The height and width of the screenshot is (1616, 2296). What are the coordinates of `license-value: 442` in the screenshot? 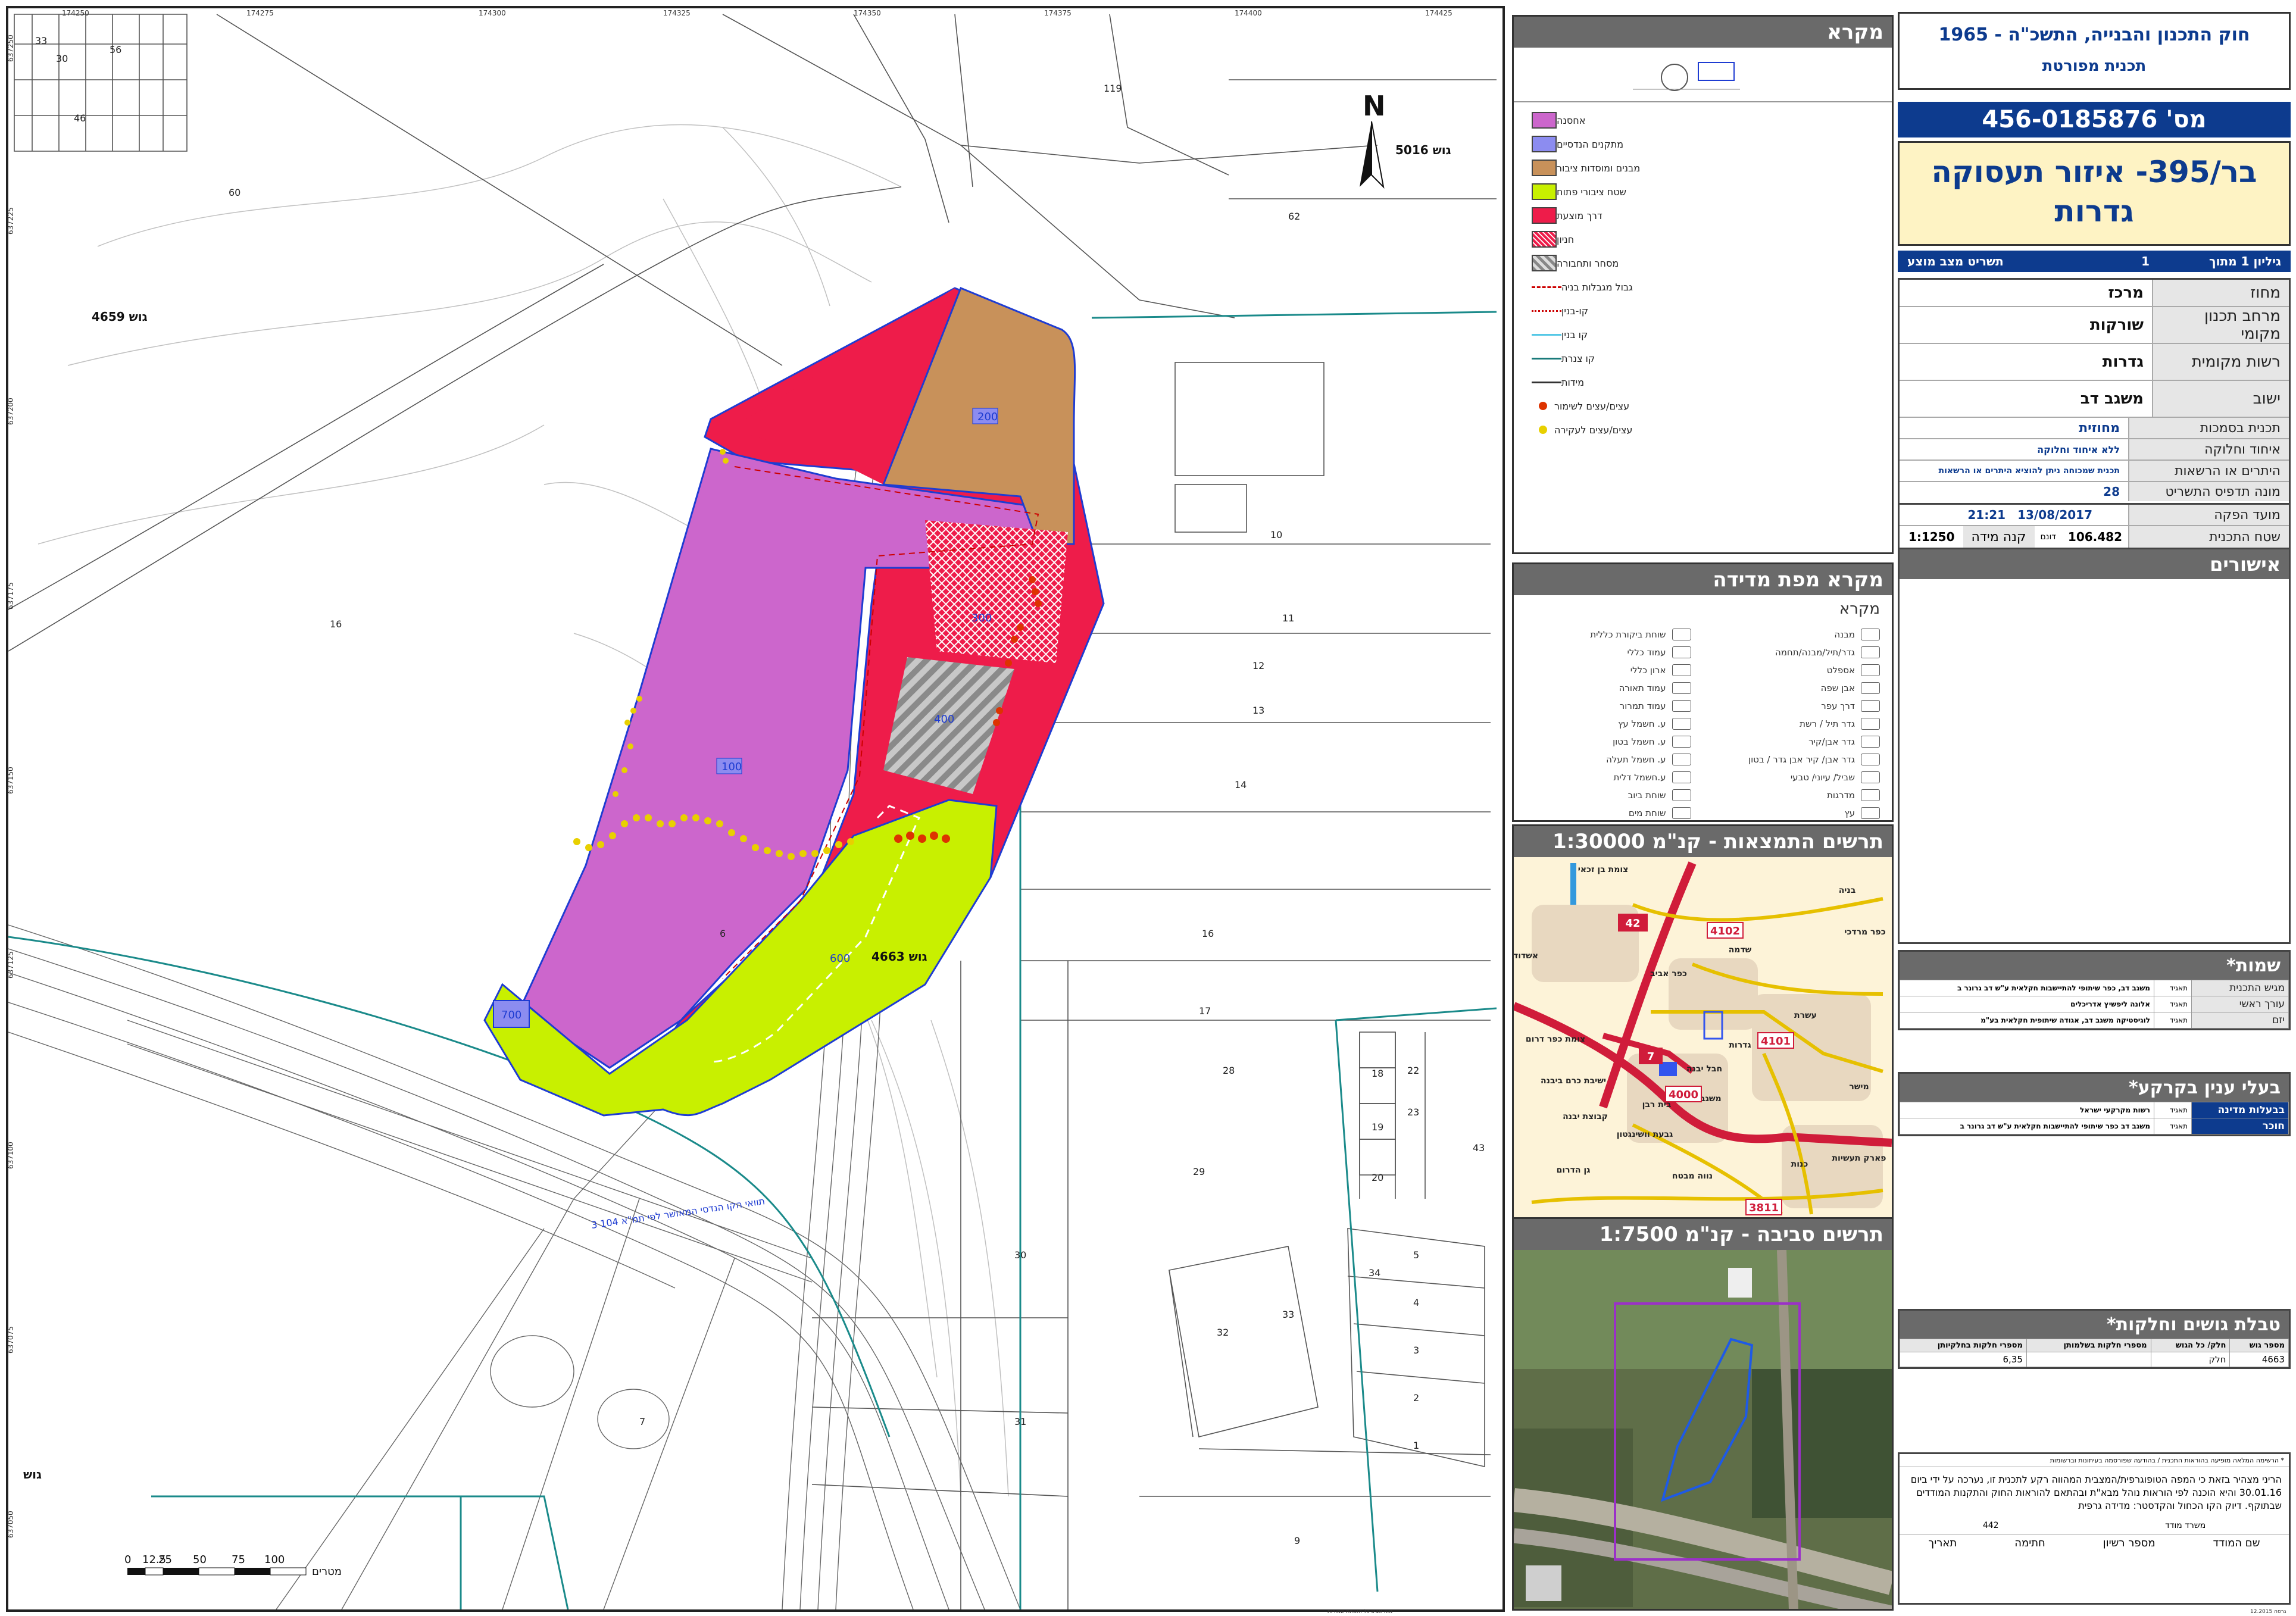 It's located at (1990, 1525).